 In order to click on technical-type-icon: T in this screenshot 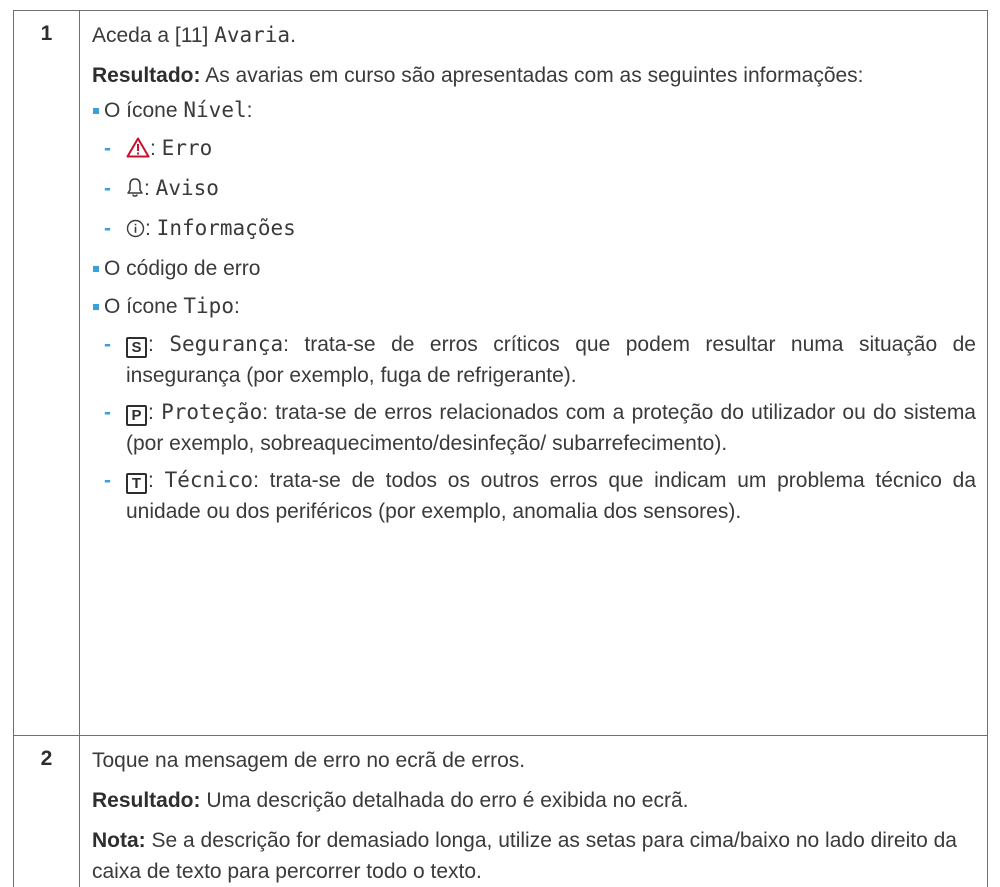, I will do `click(136, 483)`.